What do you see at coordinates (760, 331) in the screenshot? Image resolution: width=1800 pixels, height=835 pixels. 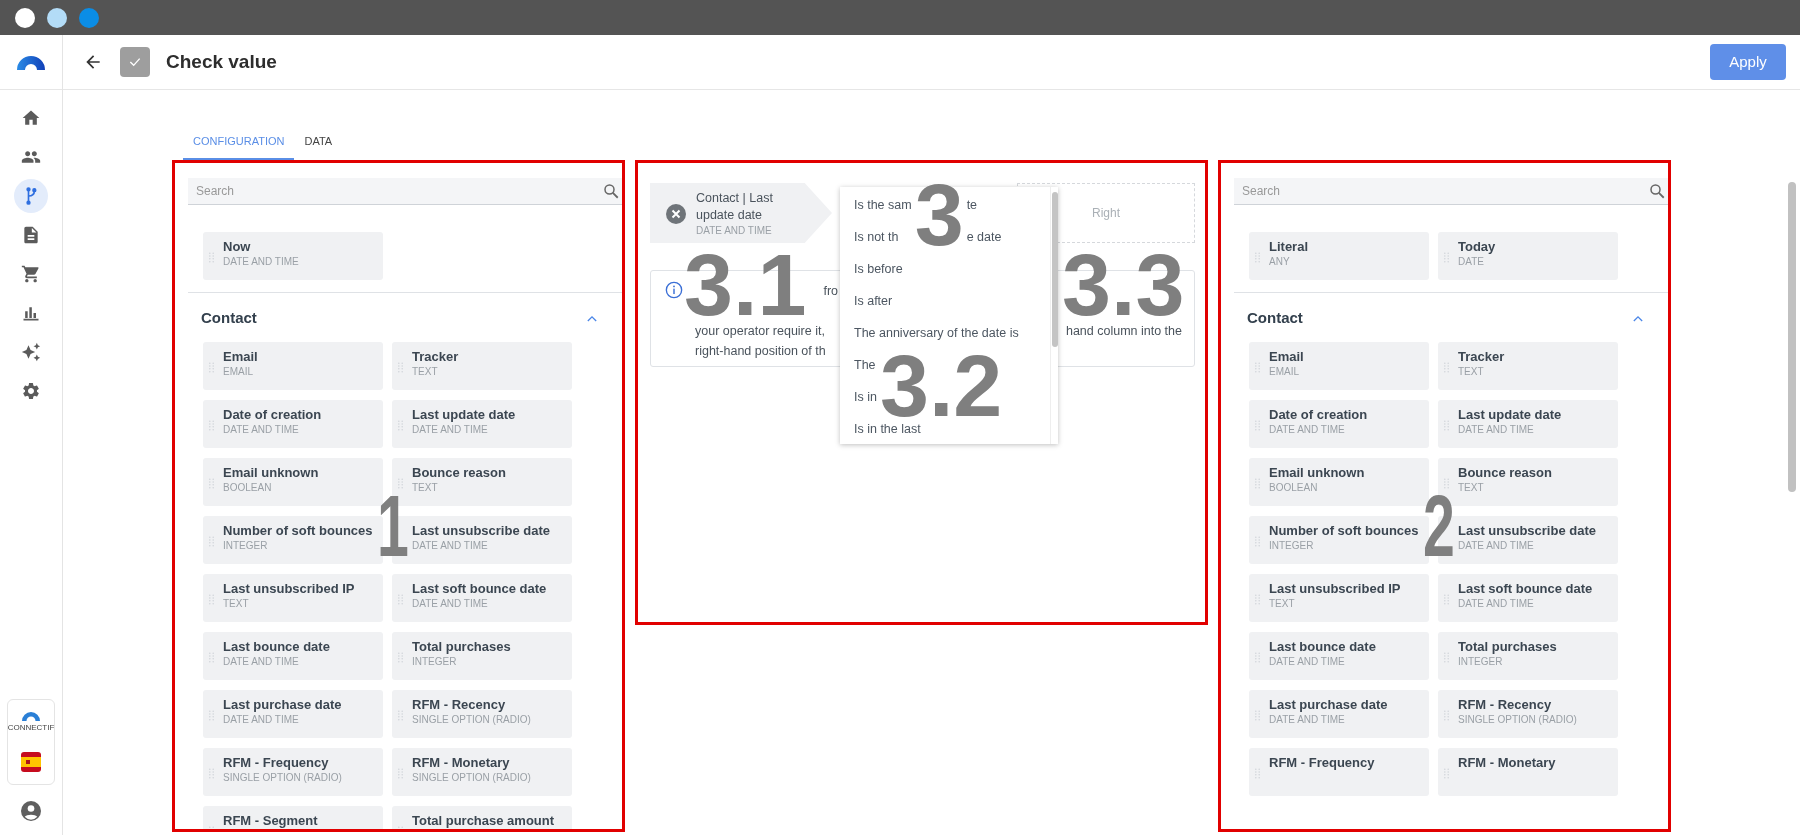 I see `info-text: your operator require it,` at bounding box center [760, 331].